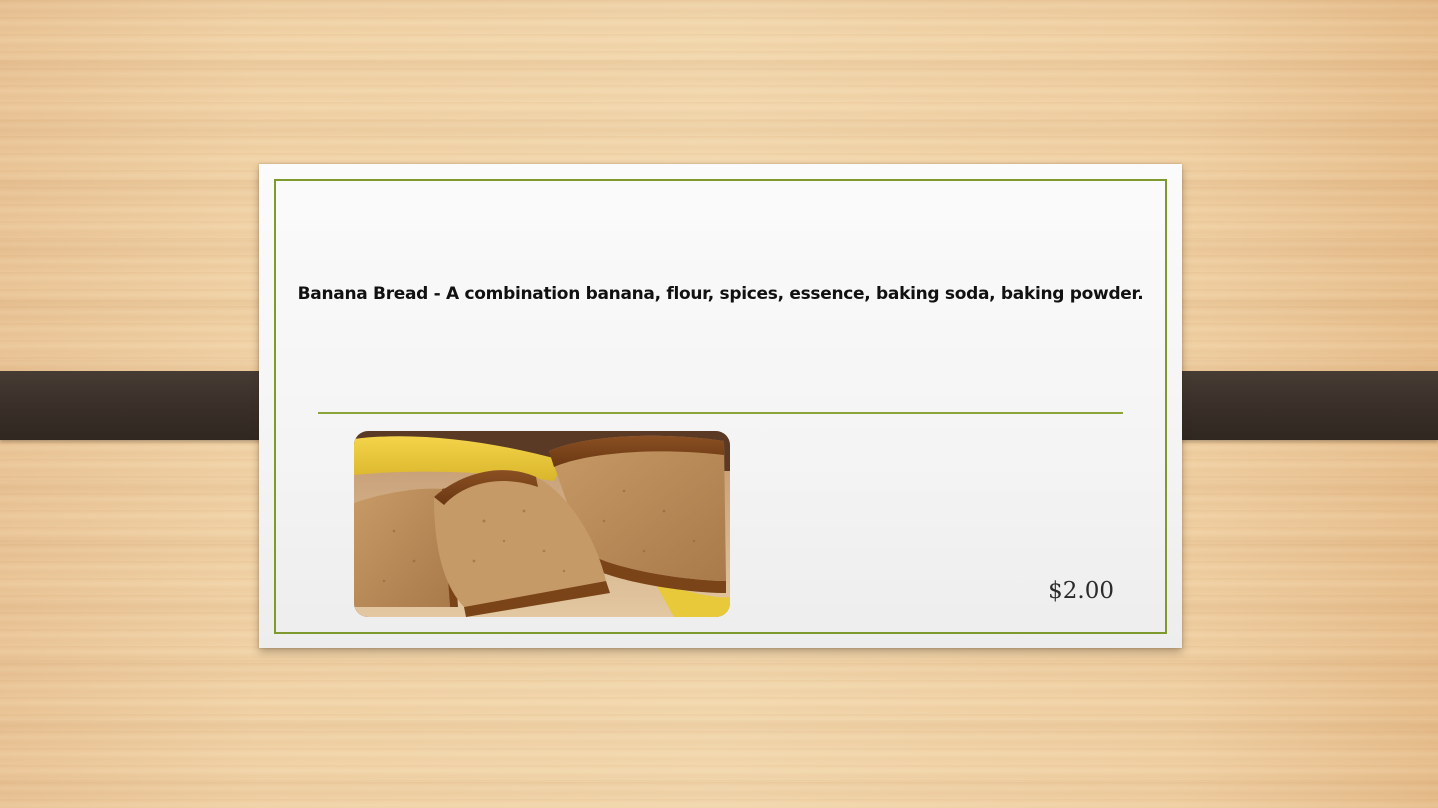 This screenshot has width=1438, height=808. Describe the element at coordinates (720, 413) in the screenshot. I see `title-divider` at that location.